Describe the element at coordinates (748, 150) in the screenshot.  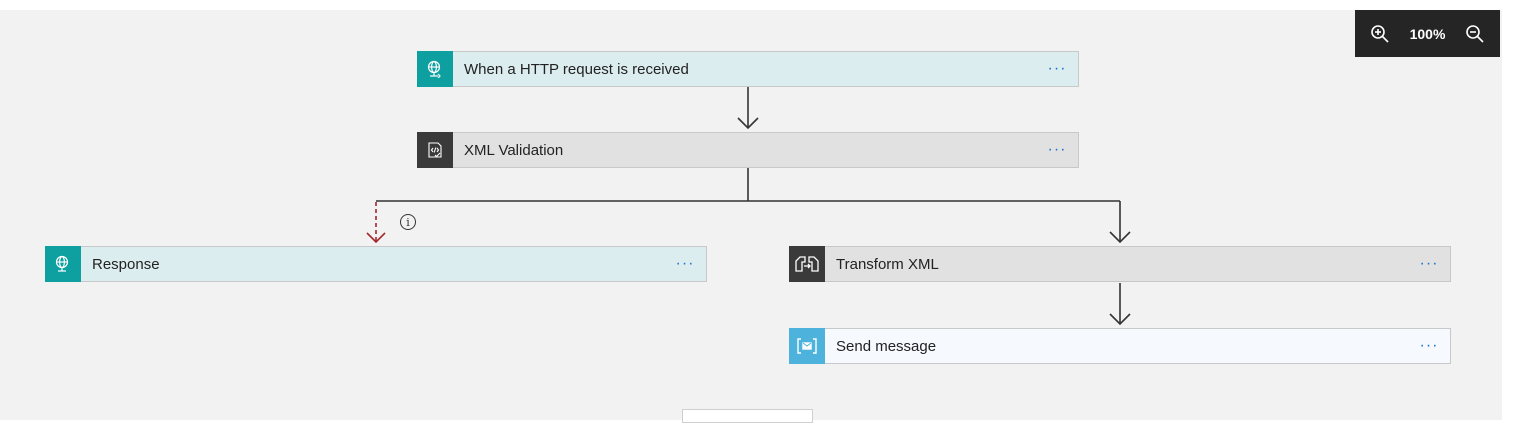
I see `step-xml-validation: XML Validation ···` at that location.